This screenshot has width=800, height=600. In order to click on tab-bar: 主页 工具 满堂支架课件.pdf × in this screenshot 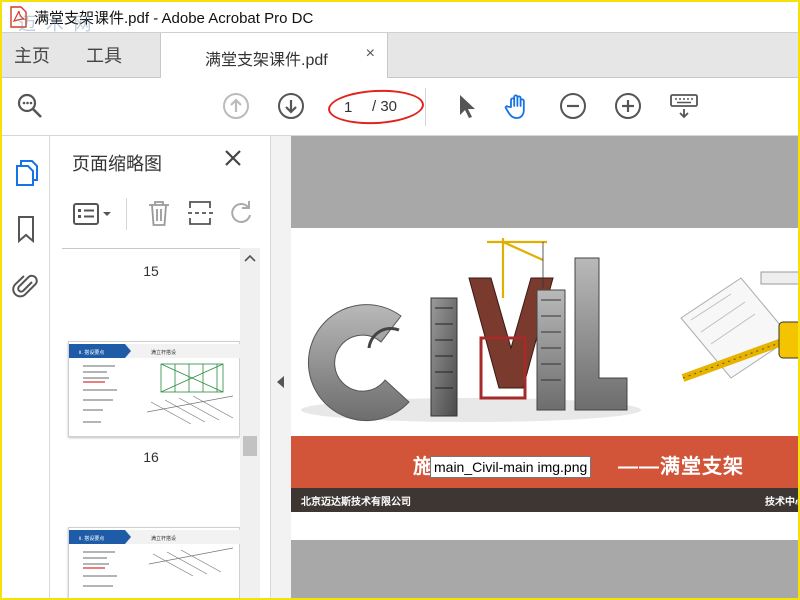, I will do `click(400, 55)`.